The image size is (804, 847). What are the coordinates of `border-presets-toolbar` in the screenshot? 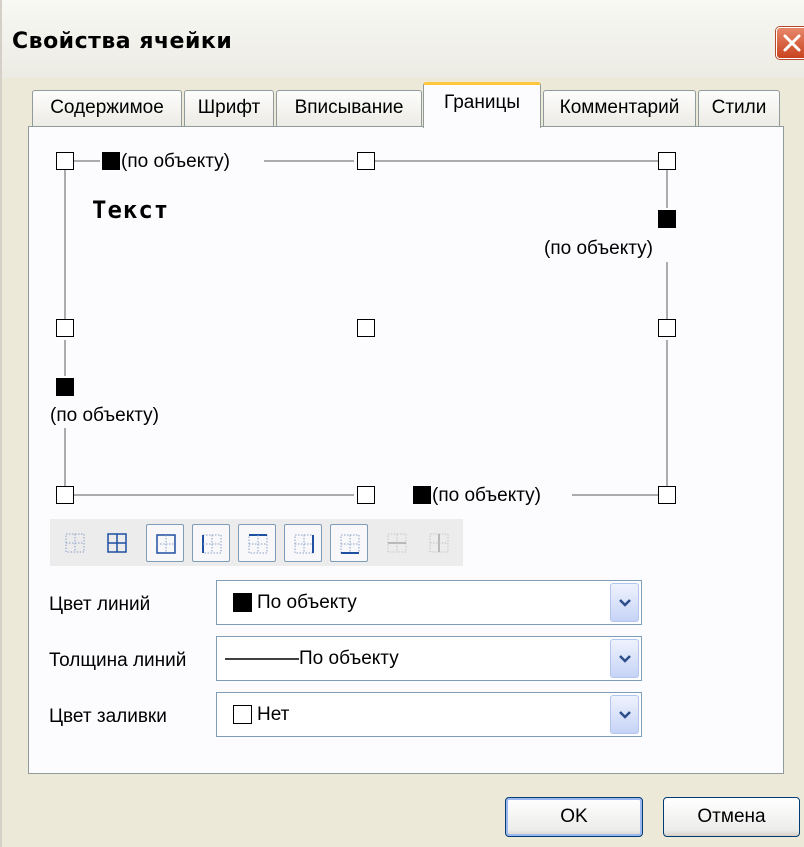 It's located at (256, 542).